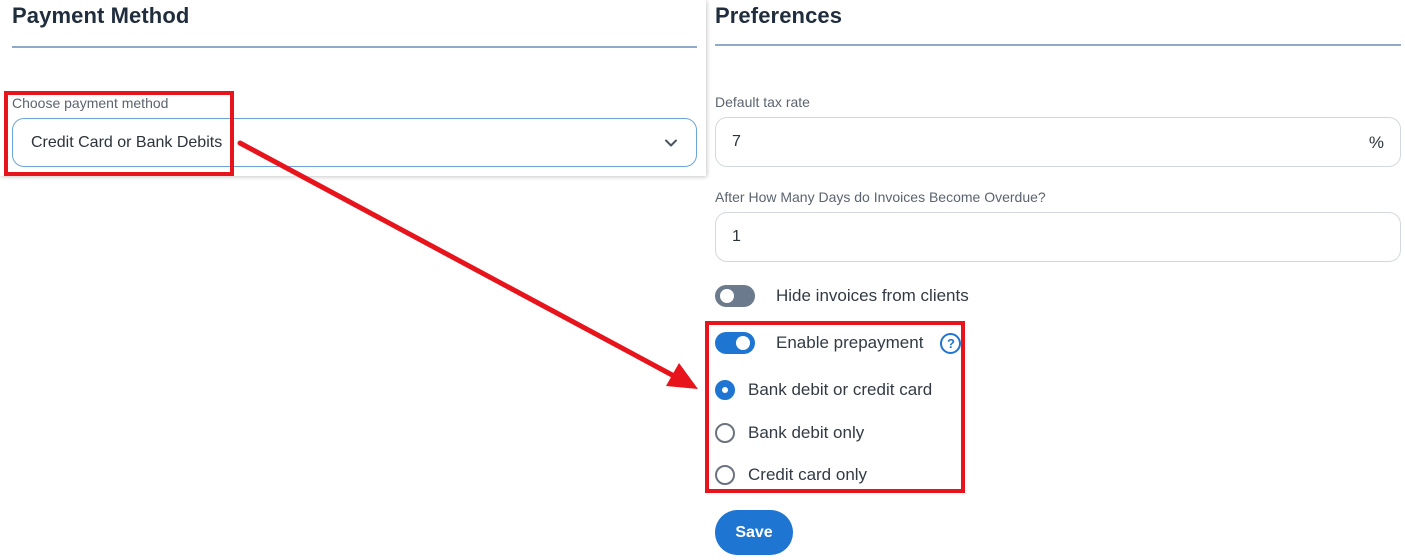 This screenshot has height=560, width=1405. Describe the element at coordinates (754, 532) in the screenshot. I see `save-button: Save` at that location.